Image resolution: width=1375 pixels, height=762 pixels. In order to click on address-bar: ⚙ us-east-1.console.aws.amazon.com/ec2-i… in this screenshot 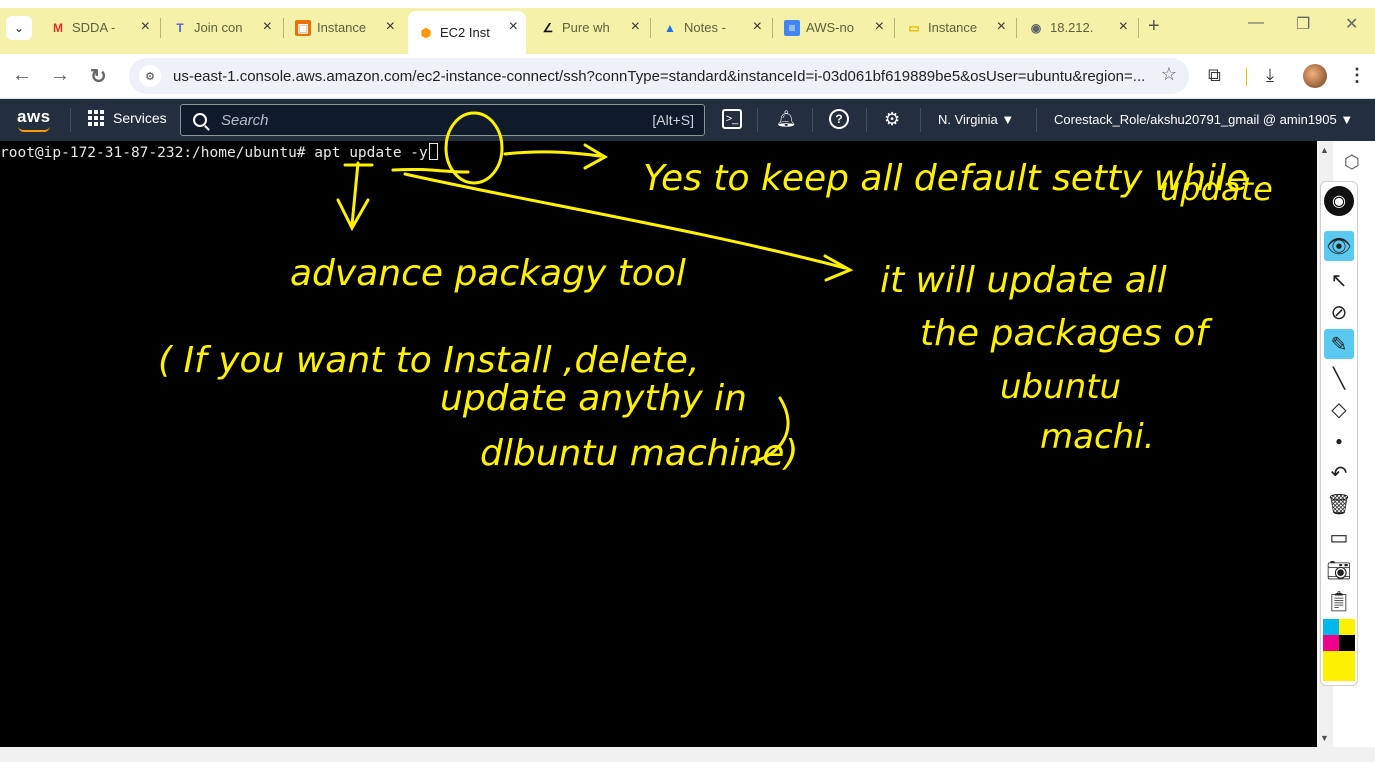, I will do `click(659, 76)`.